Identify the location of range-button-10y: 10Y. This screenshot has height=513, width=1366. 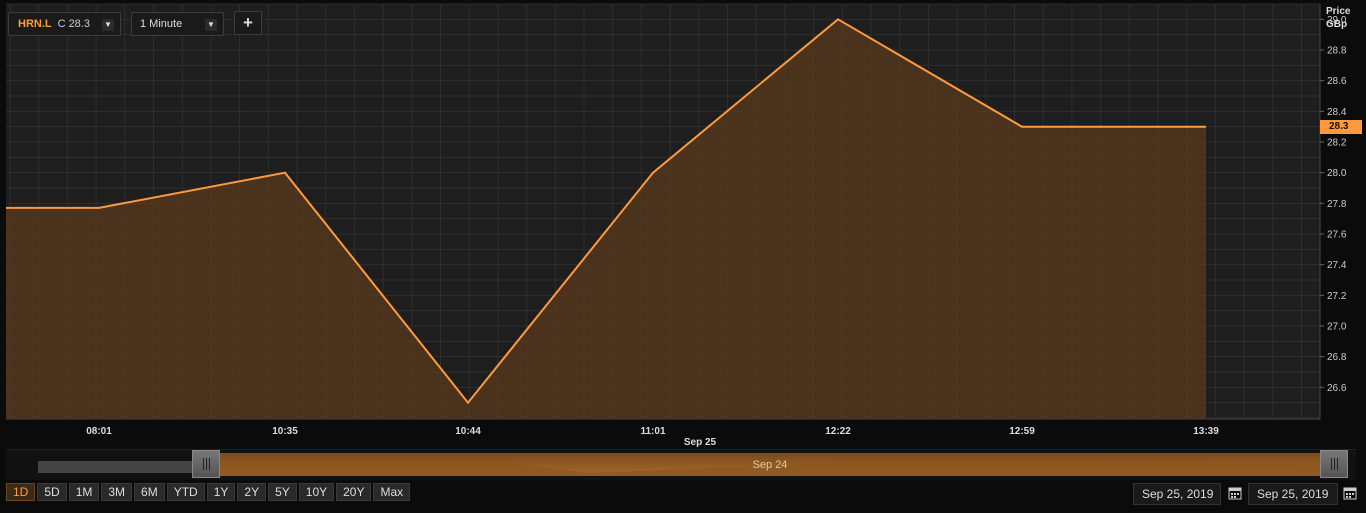
(316, 492).